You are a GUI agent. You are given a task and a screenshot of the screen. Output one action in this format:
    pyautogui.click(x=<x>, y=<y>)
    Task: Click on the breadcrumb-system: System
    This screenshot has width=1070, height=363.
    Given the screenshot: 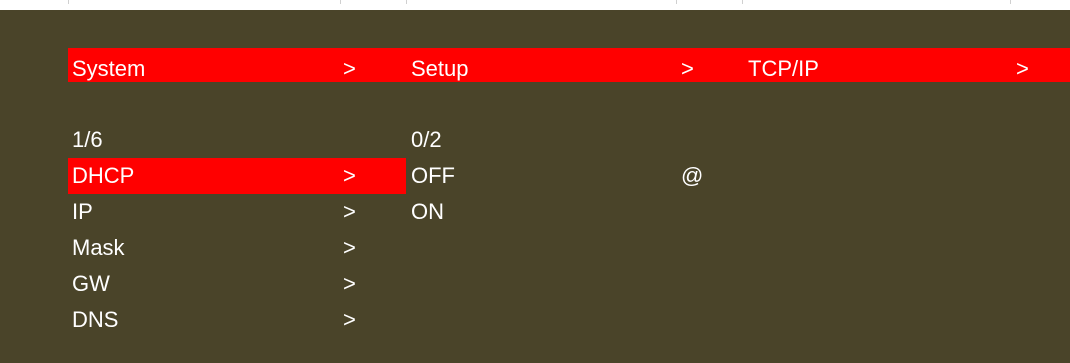 What is the action you would take?
    pyautogui.click(x=108, y=69)
    